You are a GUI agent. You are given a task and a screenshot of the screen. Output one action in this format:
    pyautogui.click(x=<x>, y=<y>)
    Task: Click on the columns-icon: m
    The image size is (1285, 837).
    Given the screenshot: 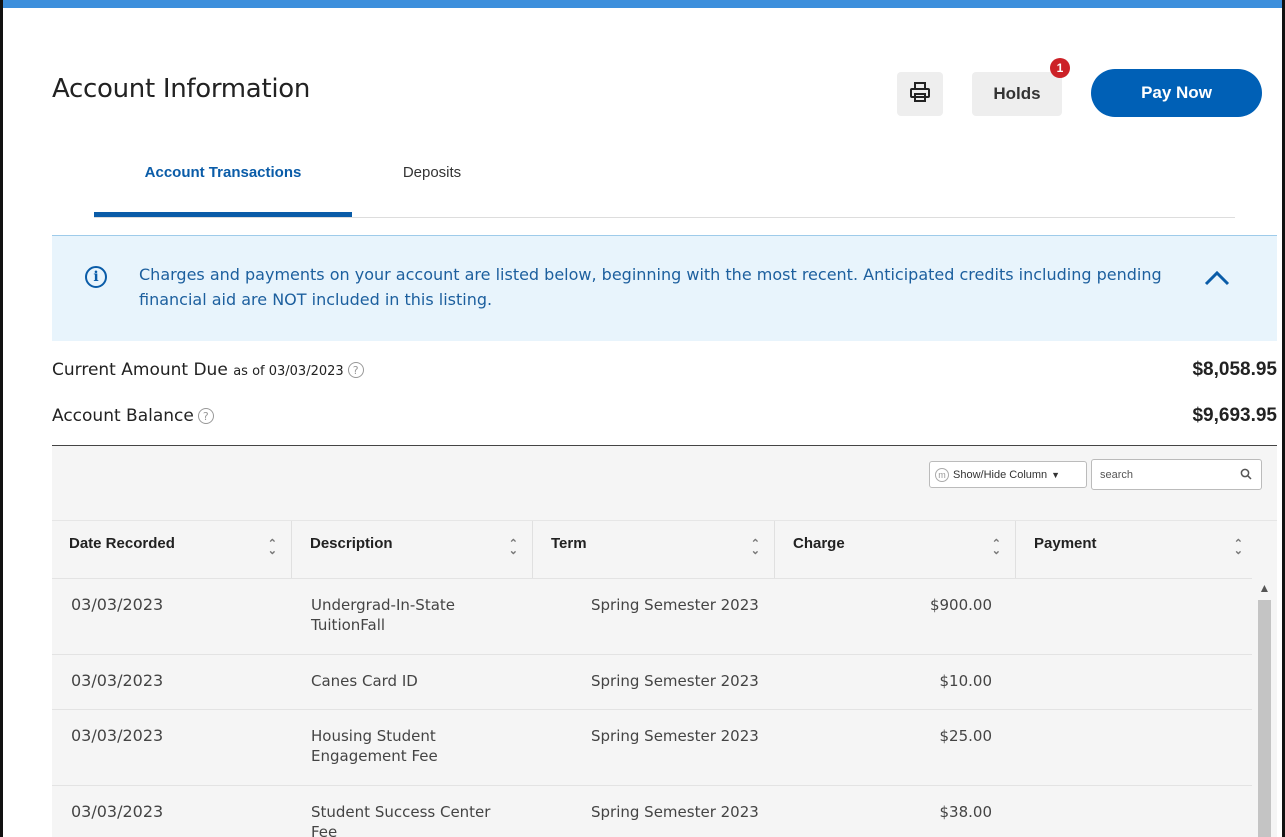 What is the action you would take?
    pyautogui.click(x=942, y=474)
    